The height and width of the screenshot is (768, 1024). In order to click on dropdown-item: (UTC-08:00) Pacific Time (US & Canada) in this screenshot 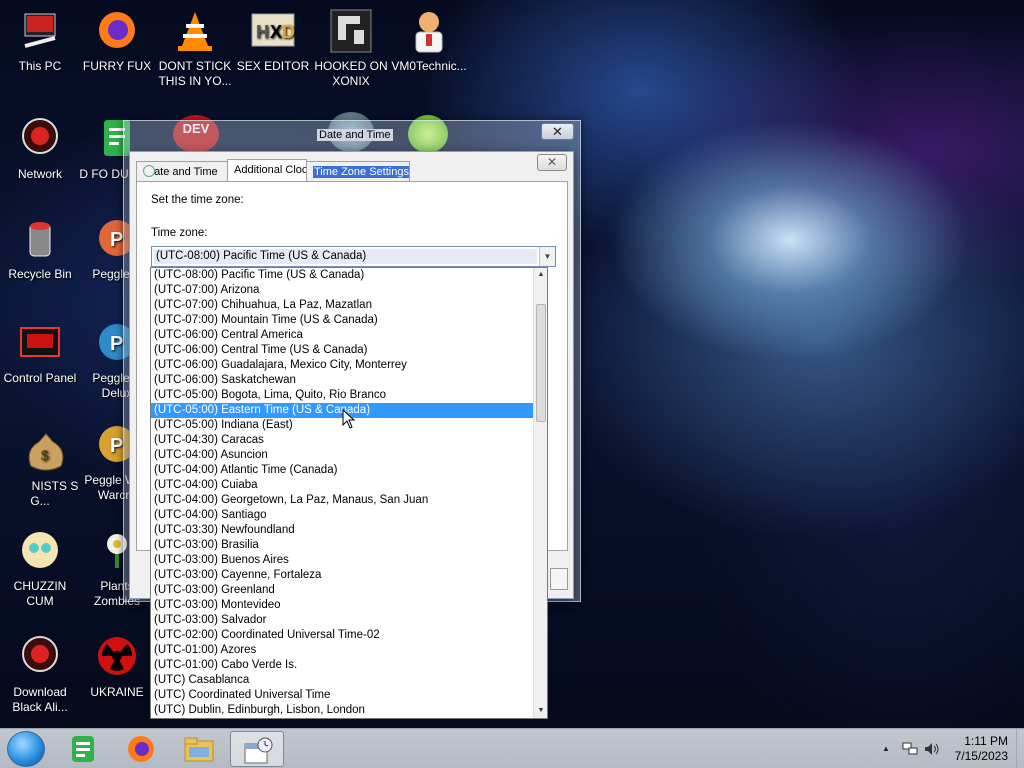, I will do `click(342, 275)`.